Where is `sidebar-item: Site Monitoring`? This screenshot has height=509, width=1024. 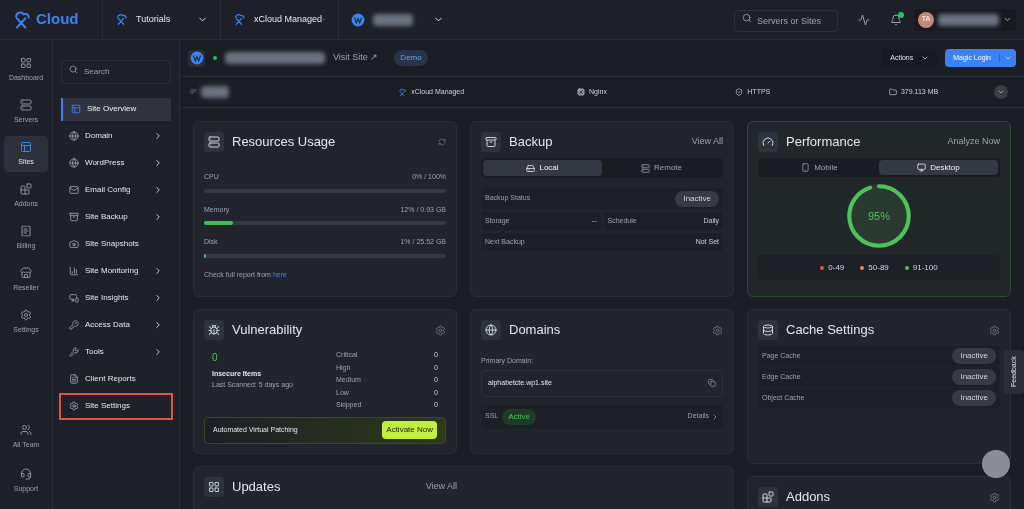 sidebar-item: Site Monitoring is located at coordinates (116, 271).